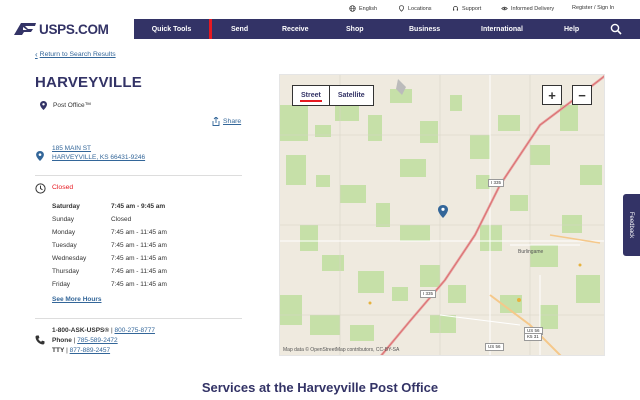 The height and width of the screenshot is (400, 640). Describe the element at coordinates (90, 350) in the screenshot. I see `tty-number-link: 877-889-2457` at that location.